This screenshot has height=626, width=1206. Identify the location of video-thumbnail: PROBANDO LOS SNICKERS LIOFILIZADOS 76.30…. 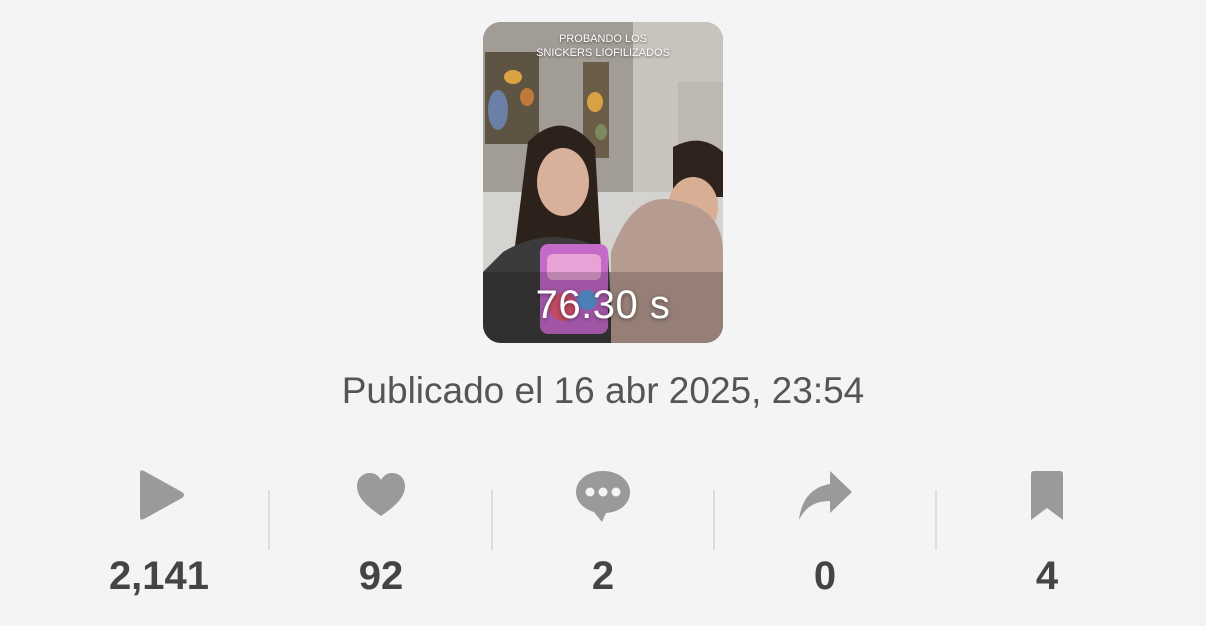
(603, 182).